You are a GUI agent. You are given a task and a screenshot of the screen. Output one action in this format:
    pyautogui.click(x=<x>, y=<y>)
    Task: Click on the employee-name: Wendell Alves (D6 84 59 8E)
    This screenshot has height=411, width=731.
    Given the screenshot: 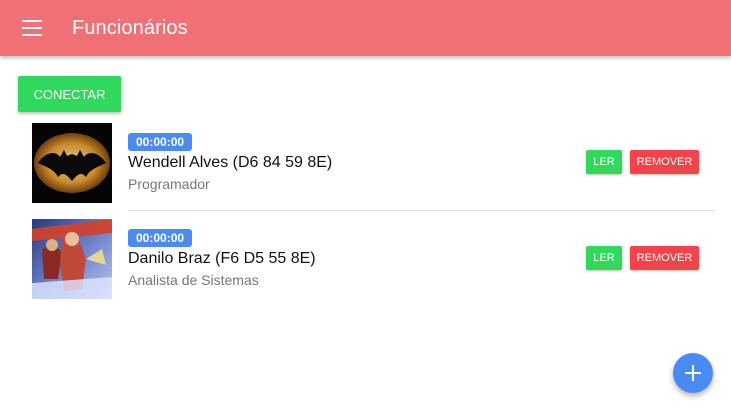 What is the action you would take?
    pyautogui.click(x=230, y=162)
    